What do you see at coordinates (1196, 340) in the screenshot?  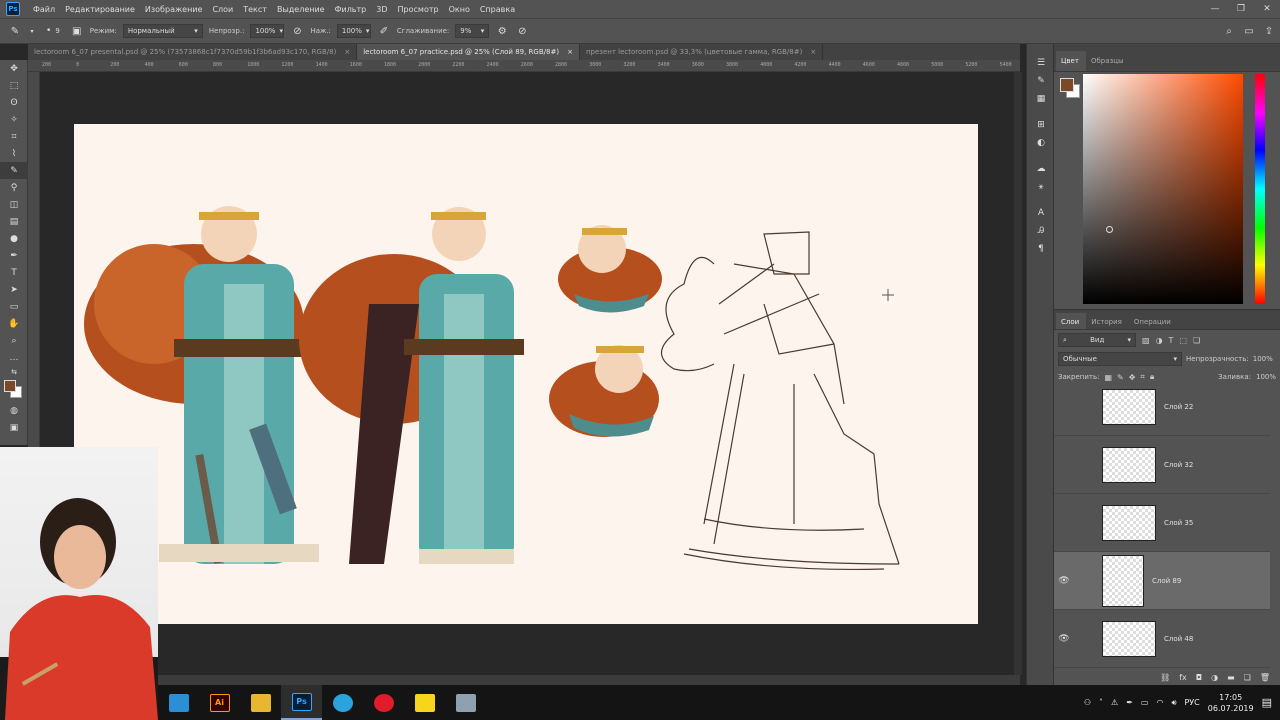 I see `filter-smart-icon: ❏` at bounding box center [1196, 340].